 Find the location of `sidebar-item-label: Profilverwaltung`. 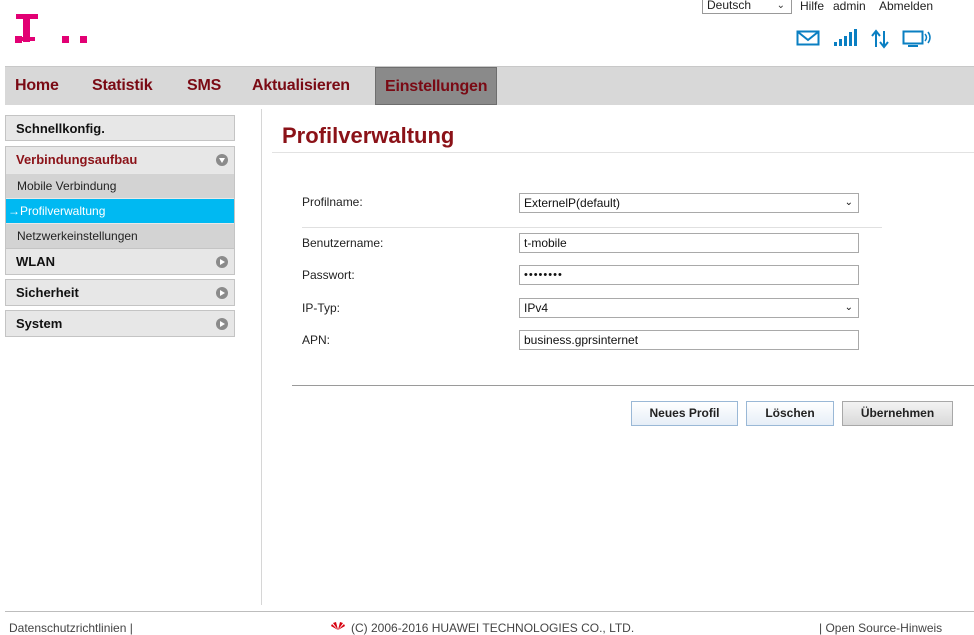

sidebar-item-label: Profilverwaltung is located at coordinates (63, 211).